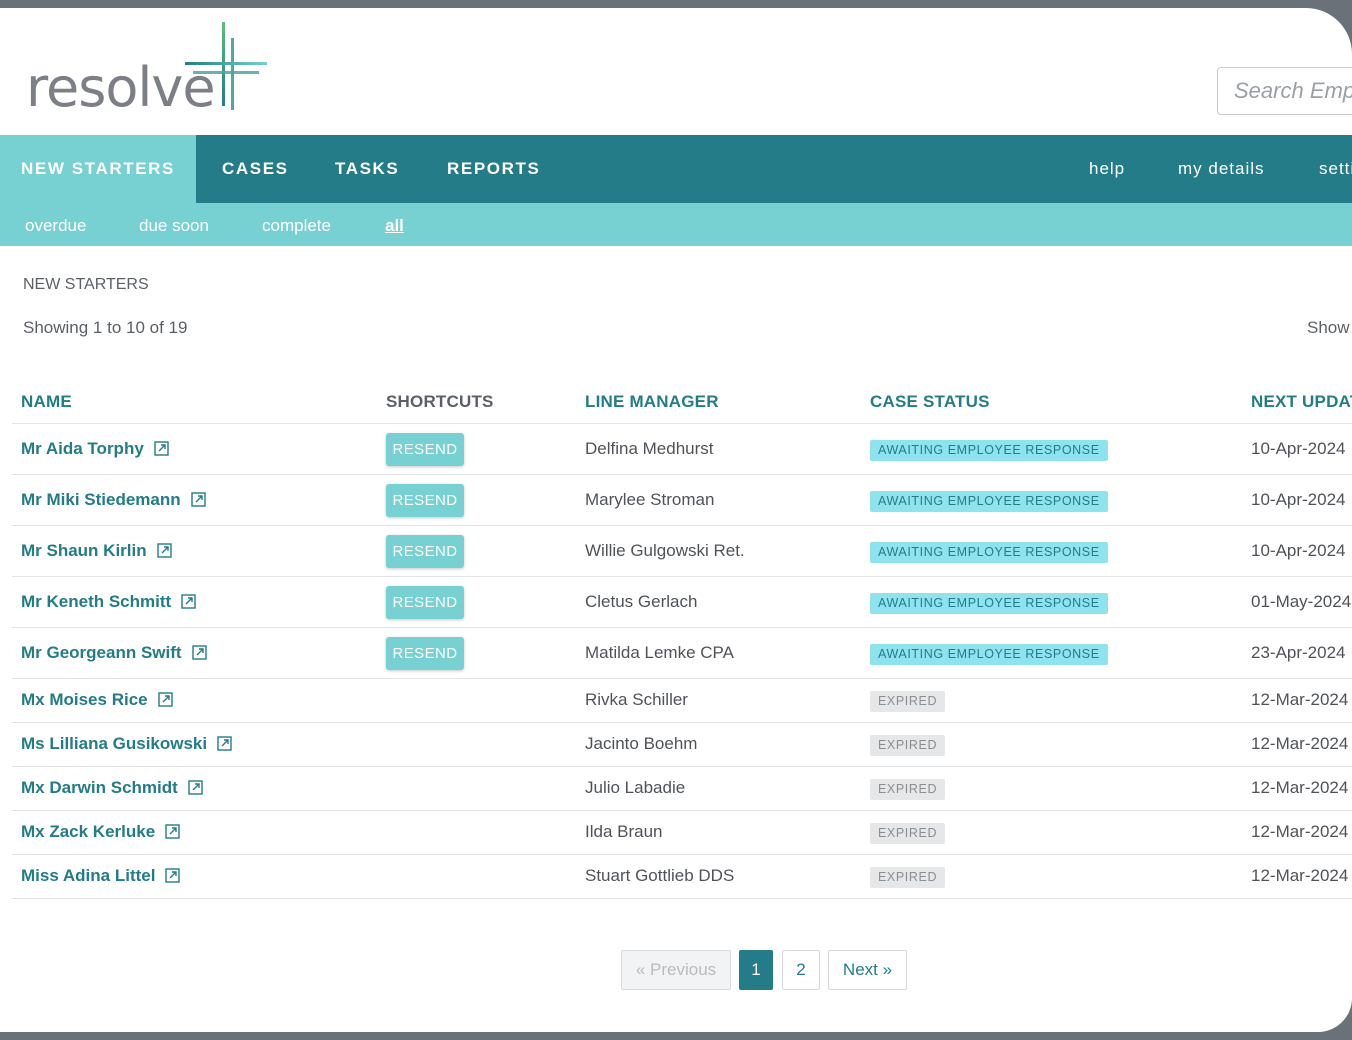 This screenshot has width=1352, height=1040. What do you see at coordinates (174, 224) in the screenshot?
I see `subnav-due-soon: due soon` at bounding box center [174, 224].